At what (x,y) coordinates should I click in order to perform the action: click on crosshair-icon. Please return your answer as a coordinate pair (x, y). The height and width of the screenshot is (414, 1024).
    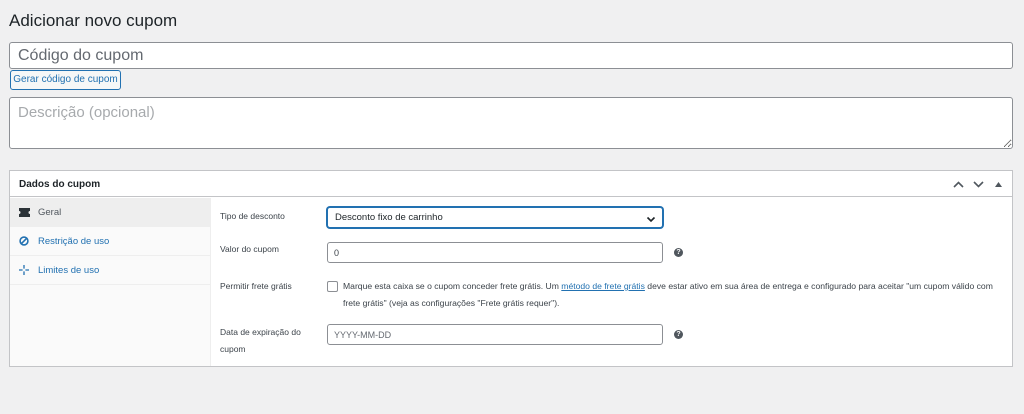
    Looking at the image, I should click on (24, 270).